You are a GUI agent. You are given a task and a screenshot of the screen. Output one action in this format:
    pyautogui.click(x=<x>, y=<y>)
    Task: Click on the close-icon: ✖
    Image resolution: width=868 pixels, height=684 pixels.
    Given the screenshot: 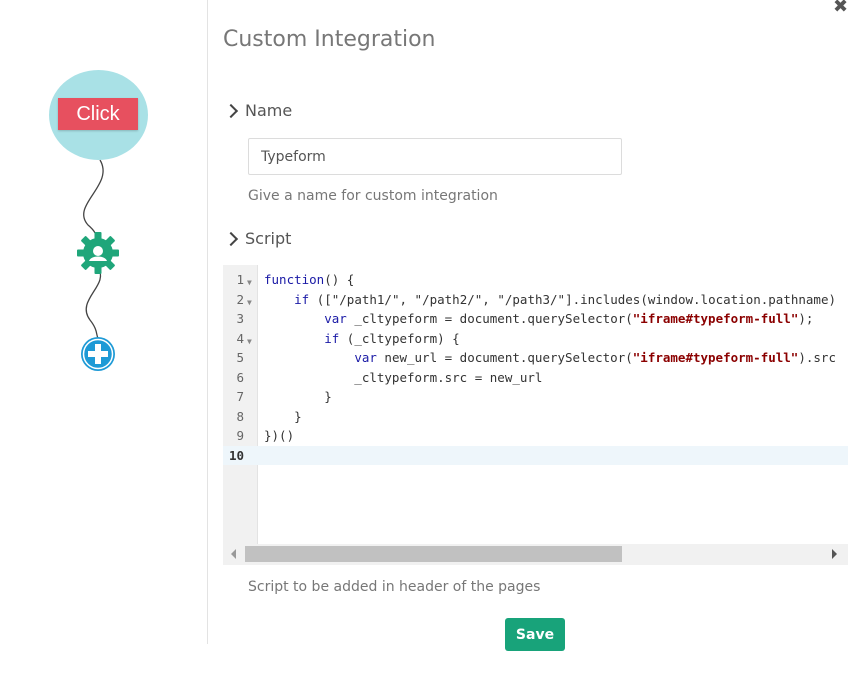 What is the action you would take?
    pyautogui.click(x=840, y=8)
    